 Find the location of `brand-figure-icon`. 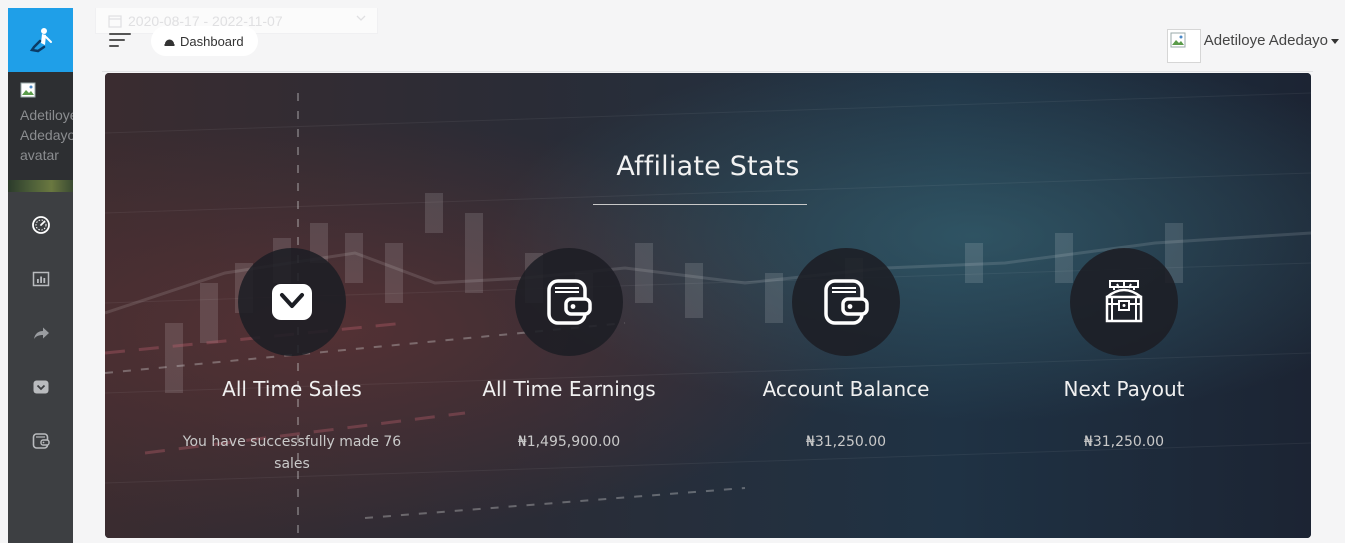

brand-figure-icon is located at coordinates (40, 40).